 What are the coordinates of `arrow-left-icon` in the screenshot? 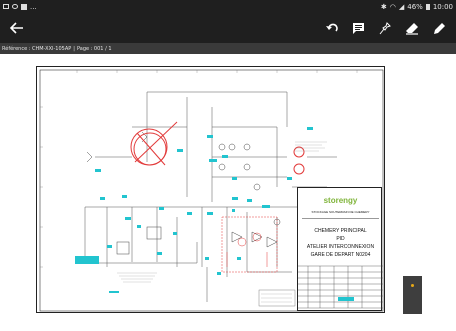 It's located at (17, 28).